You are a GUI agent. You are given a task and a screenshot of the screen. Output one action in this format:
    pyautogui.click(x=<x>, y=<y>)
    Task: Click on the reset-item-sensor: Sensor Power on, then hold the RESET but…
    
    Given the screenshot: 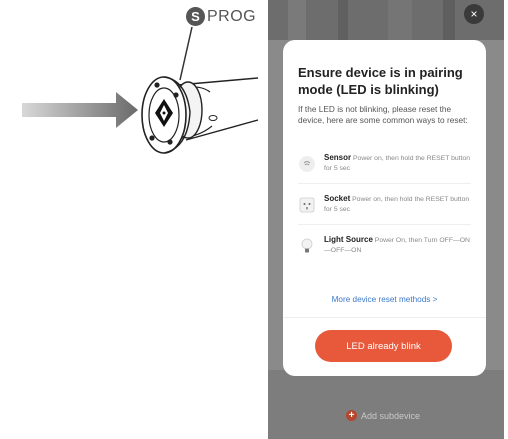 What is the action you would take?
    pyautogui.click(x=384, y=163)
    